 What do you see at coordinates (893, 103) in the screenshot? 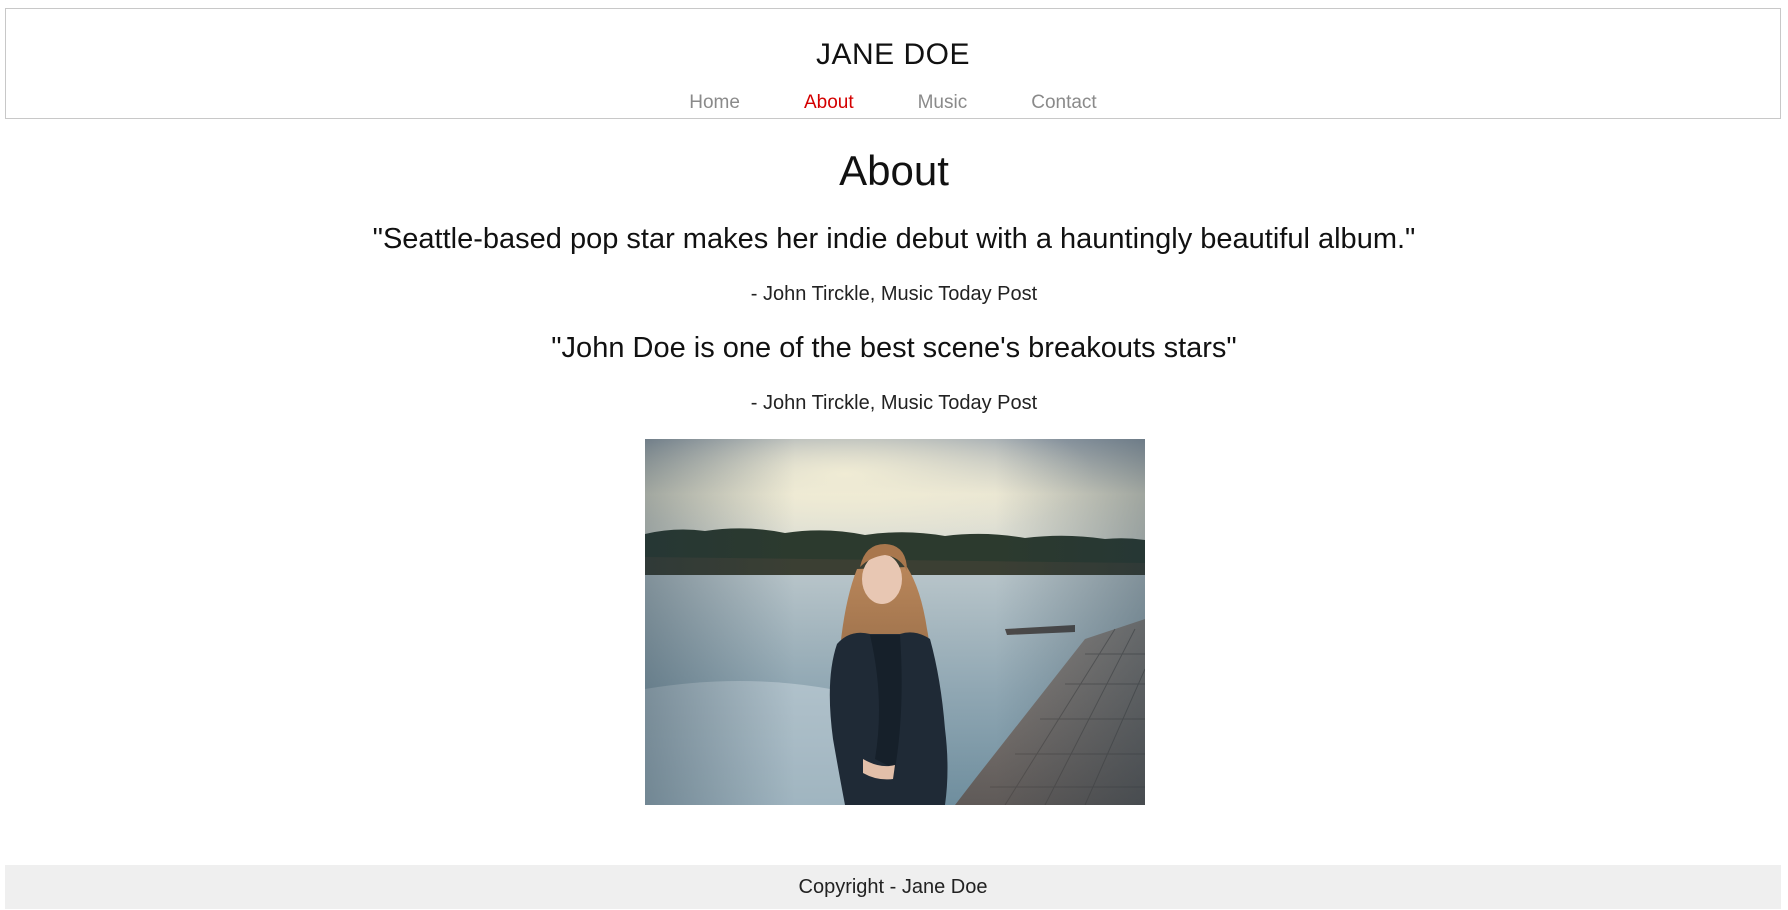
I see `main-nav: Home About Music Contact` at bounding box center [893, 103].